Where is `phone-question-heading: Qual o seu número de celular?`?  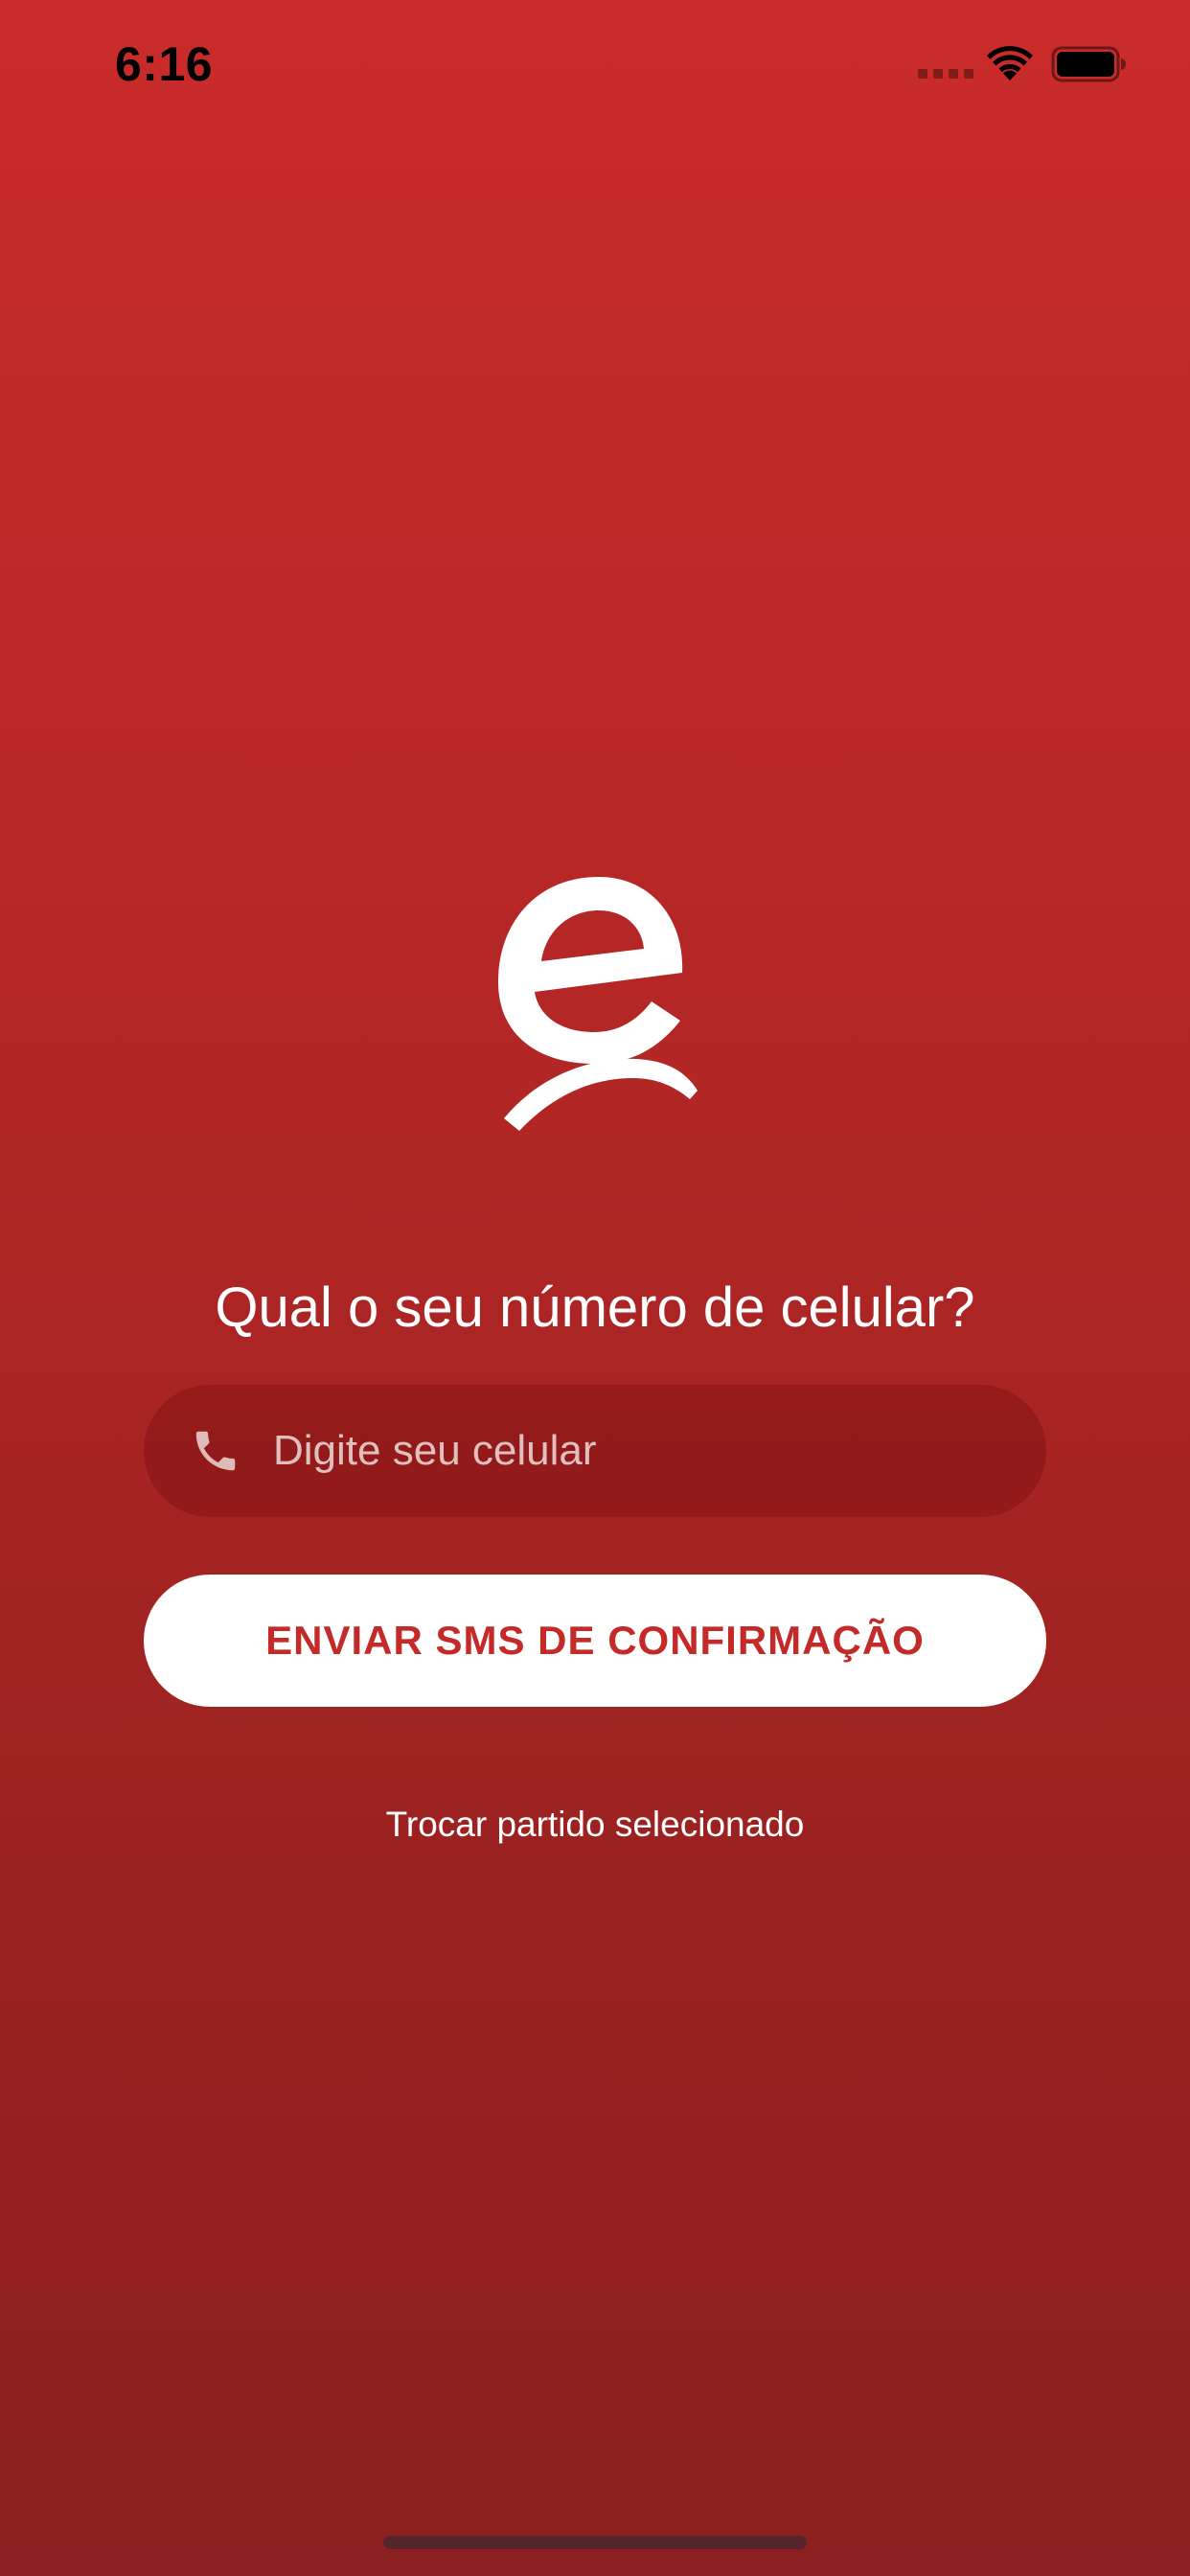
phone-question-heading: Qual o seu número de celular? is located at coordinates (595, 1307).